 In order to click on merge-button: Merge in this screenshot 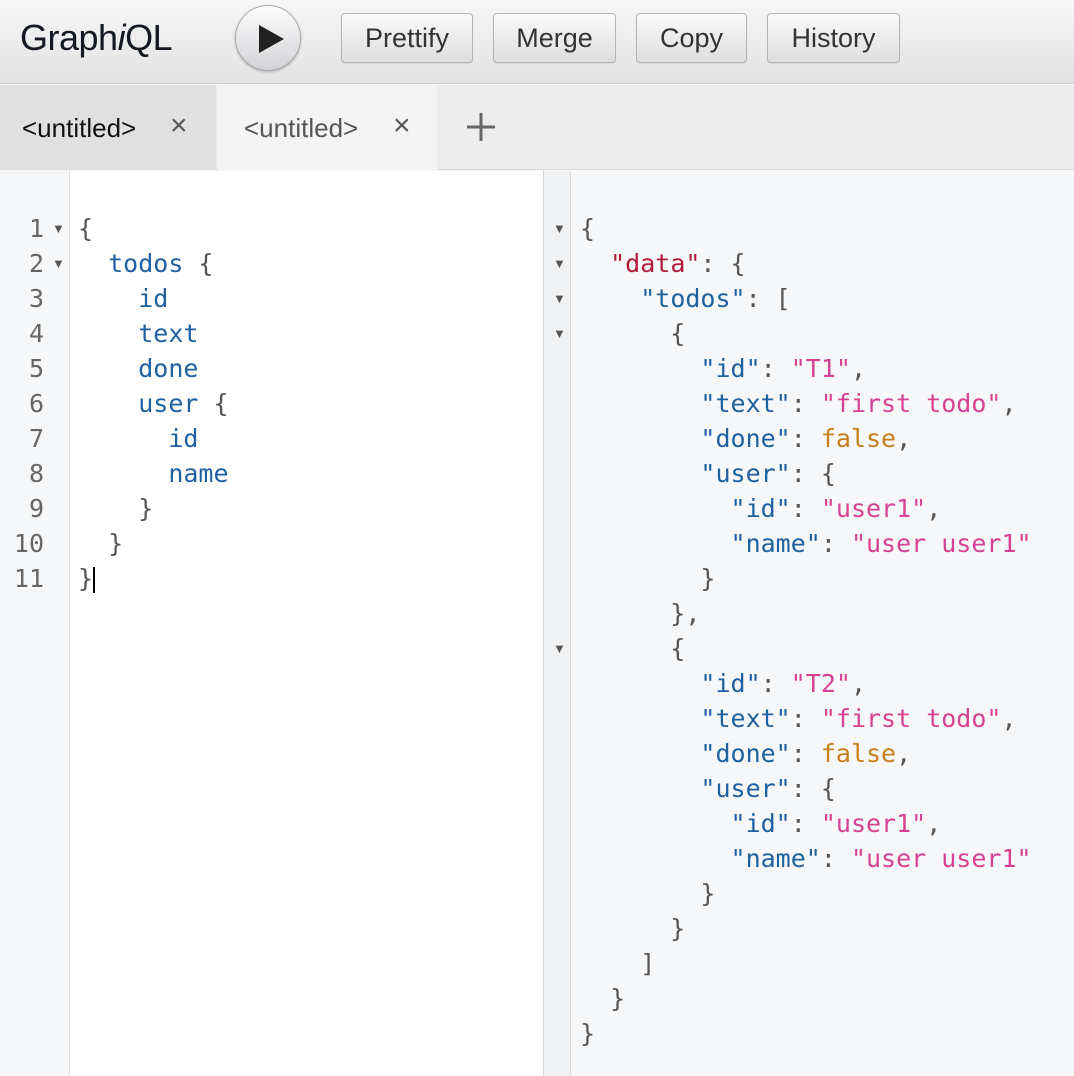, I will do `click(554, 38)`.